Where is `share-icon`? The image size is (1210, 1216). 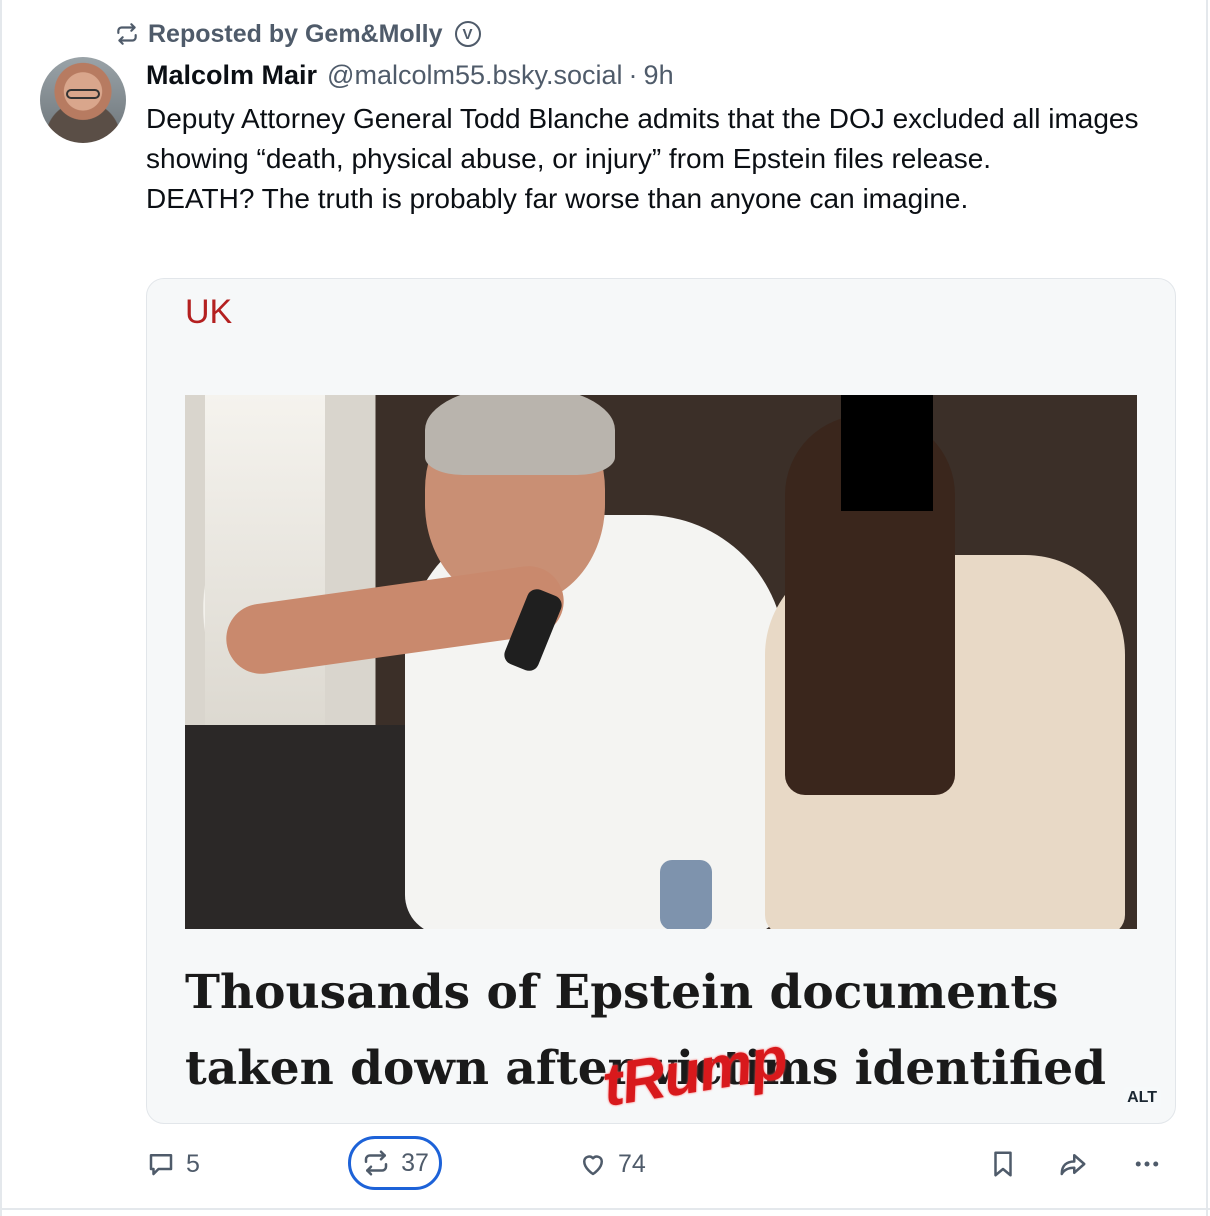
share-icon is located at coordinates (1073, 1165).